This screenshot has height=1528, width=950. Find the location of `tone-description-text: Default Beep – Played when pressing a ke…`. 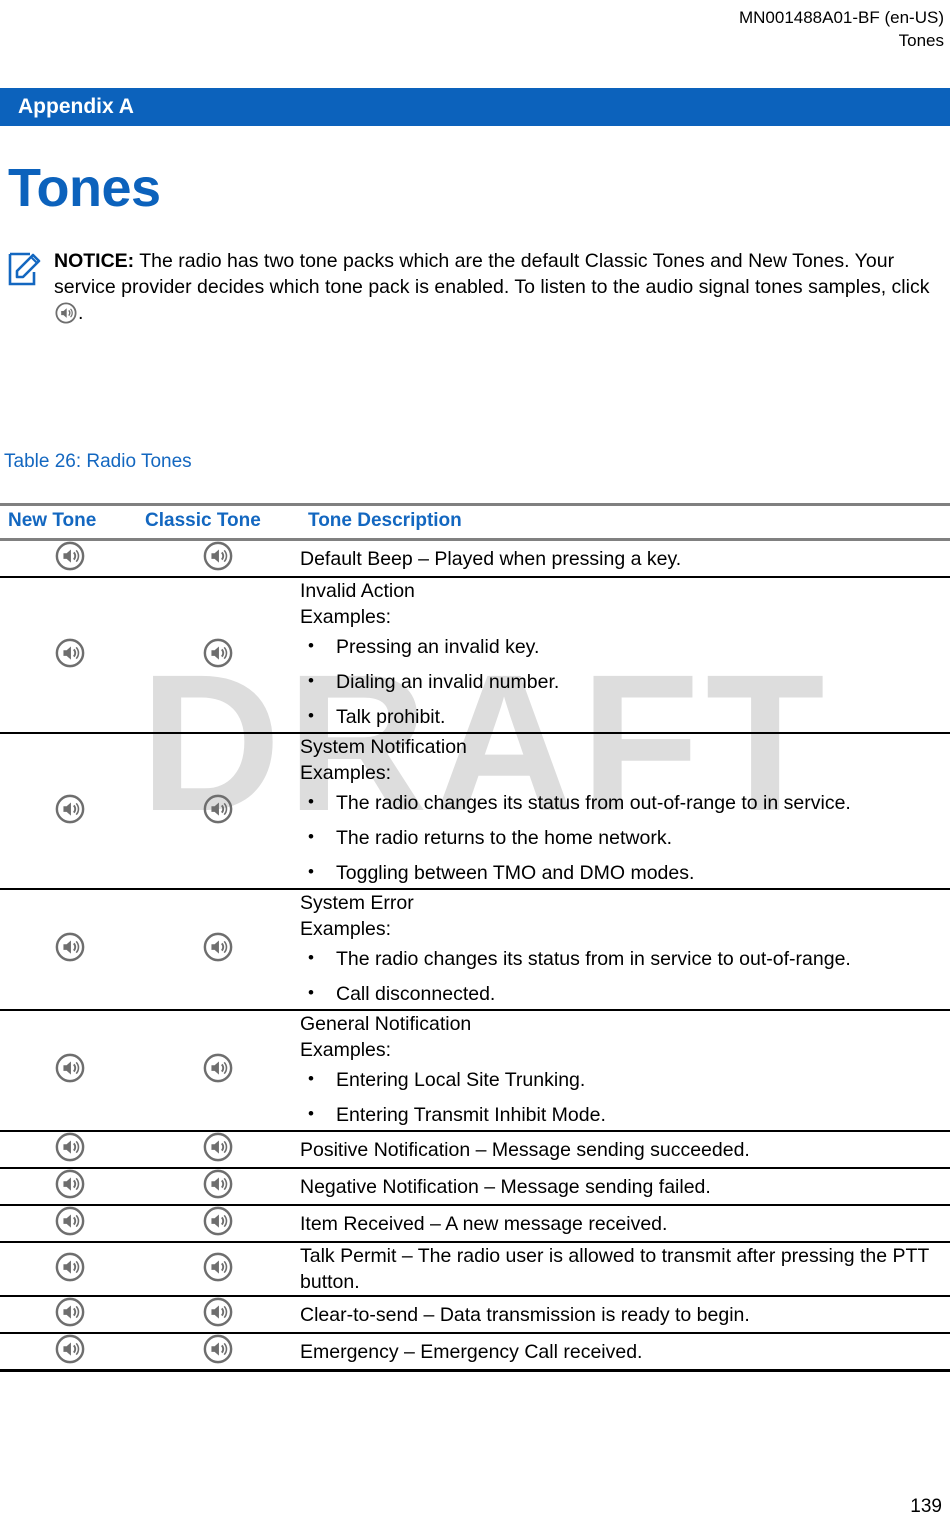

tone-description-text: Default Beep – Played when pressing a ke… is located at coordinates (491, 558).